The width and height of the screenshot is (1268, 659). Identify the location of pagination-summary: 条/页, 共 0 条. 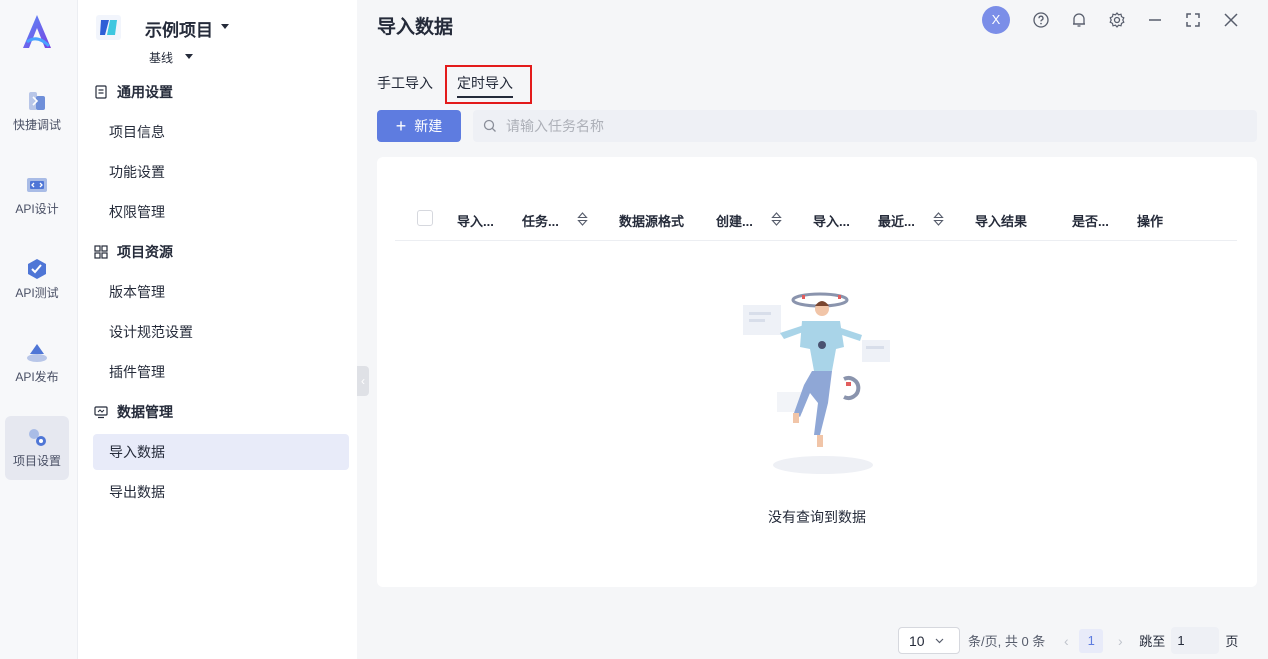
(1007, 641).